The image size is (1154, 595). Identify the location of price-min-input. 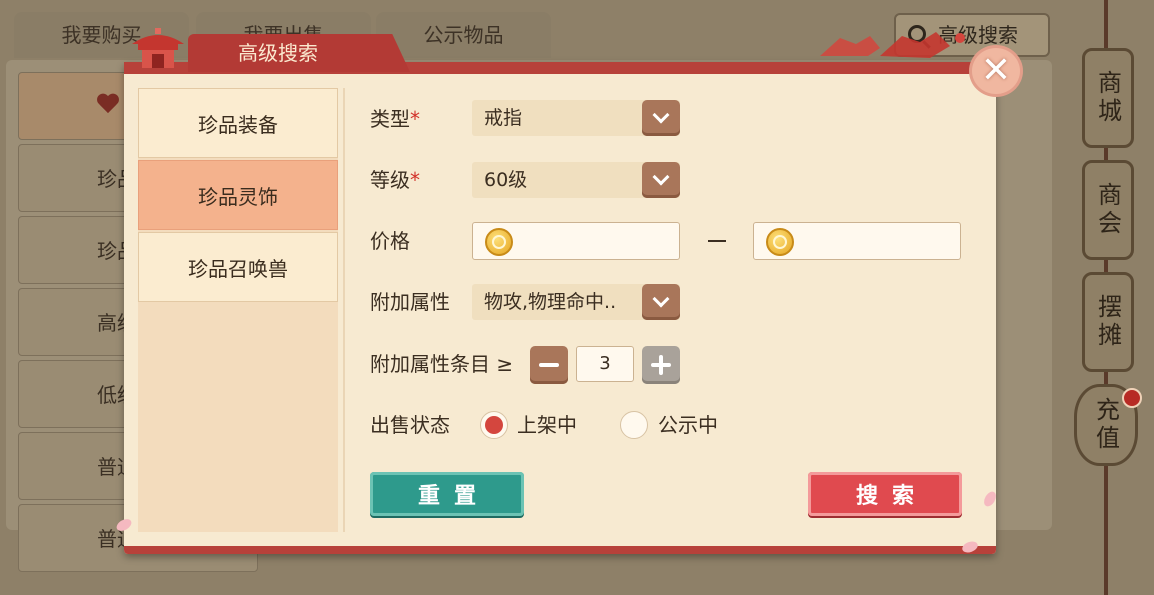
(576, 241).